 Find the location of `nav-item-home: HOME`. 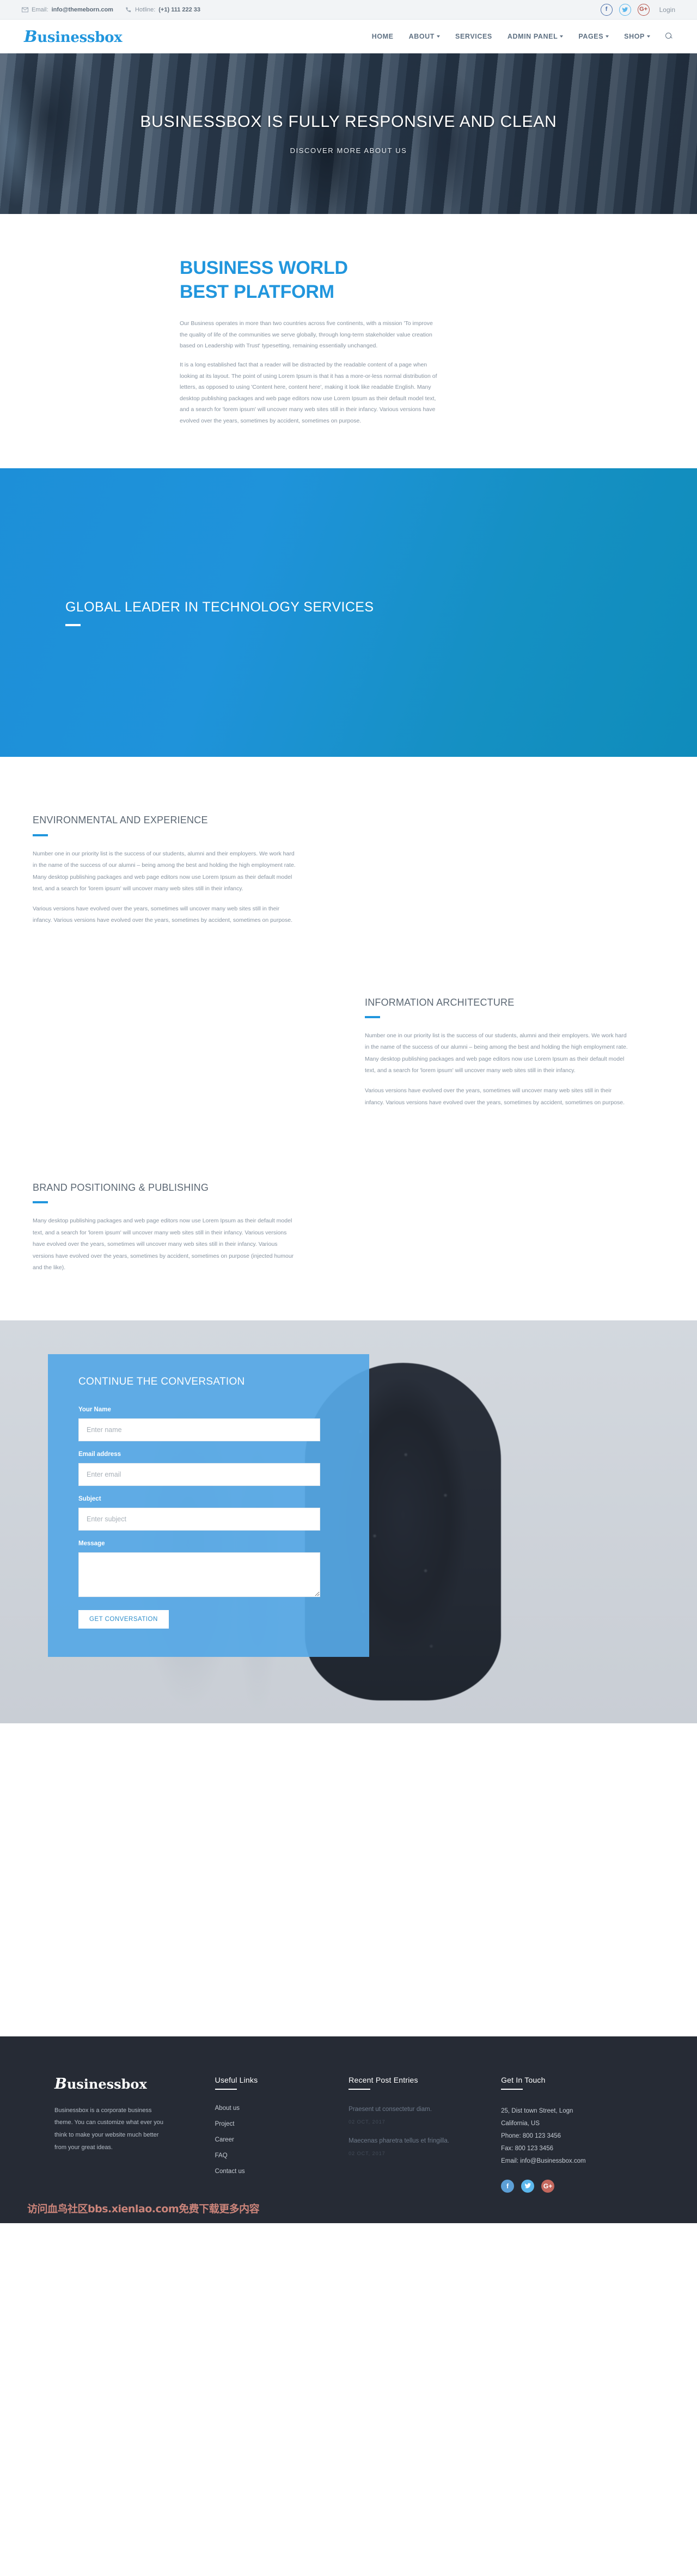

nav-item-home: HOME is located at coordinates (383, 36).